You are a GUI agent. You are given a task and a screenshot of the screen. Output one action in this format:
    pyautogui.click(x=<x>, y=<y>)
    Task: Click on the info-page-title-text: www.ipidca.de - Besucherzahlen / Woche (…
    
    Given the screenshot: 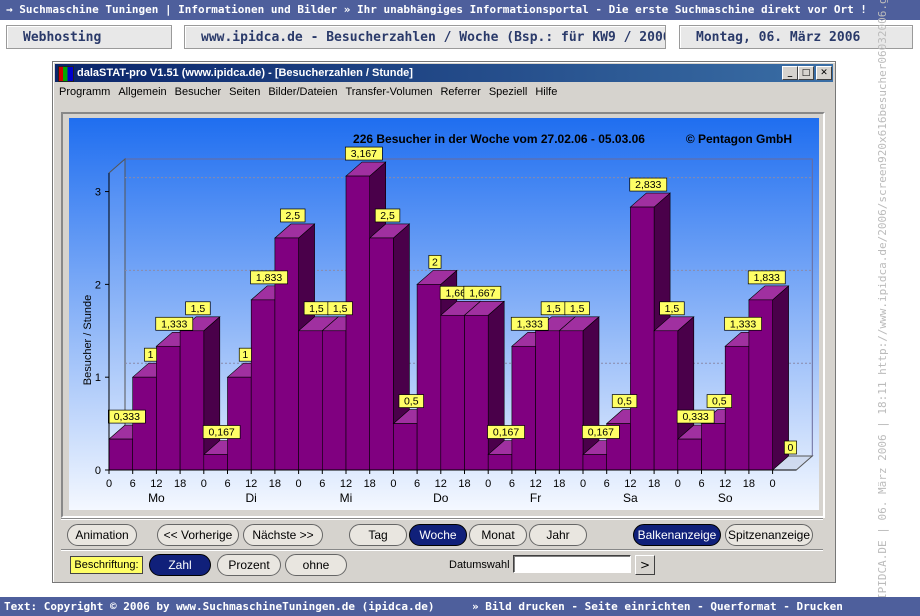 What is the action you would take?
    pyautogui.click(x=433, y=37)
    